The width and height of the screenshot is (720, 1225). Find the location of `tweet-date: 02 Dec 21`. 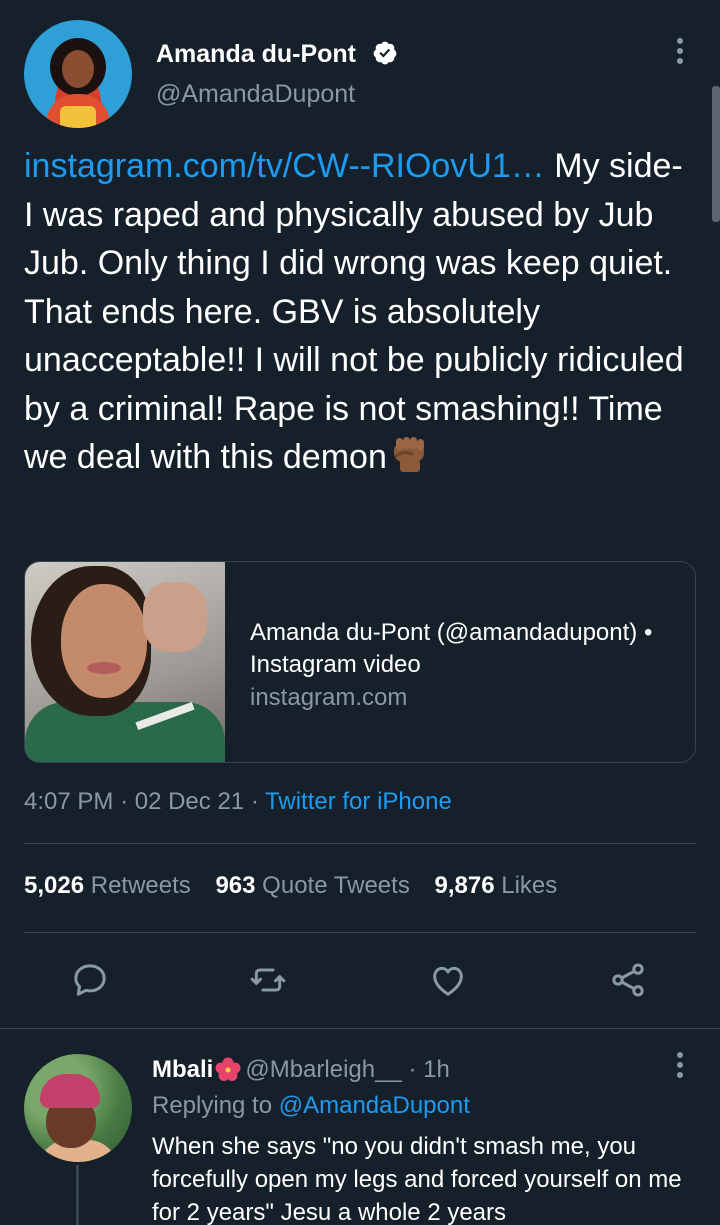

tweet-date: 02 Dec 21 is located at coordinates (189, 801).